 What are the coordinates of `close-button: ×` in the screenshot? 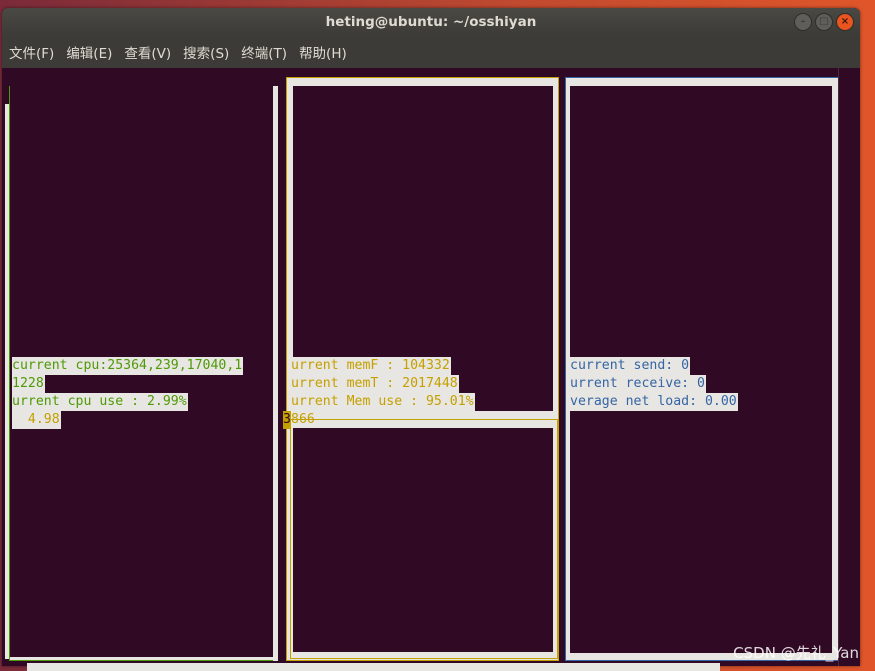 It's located at (845, 22).